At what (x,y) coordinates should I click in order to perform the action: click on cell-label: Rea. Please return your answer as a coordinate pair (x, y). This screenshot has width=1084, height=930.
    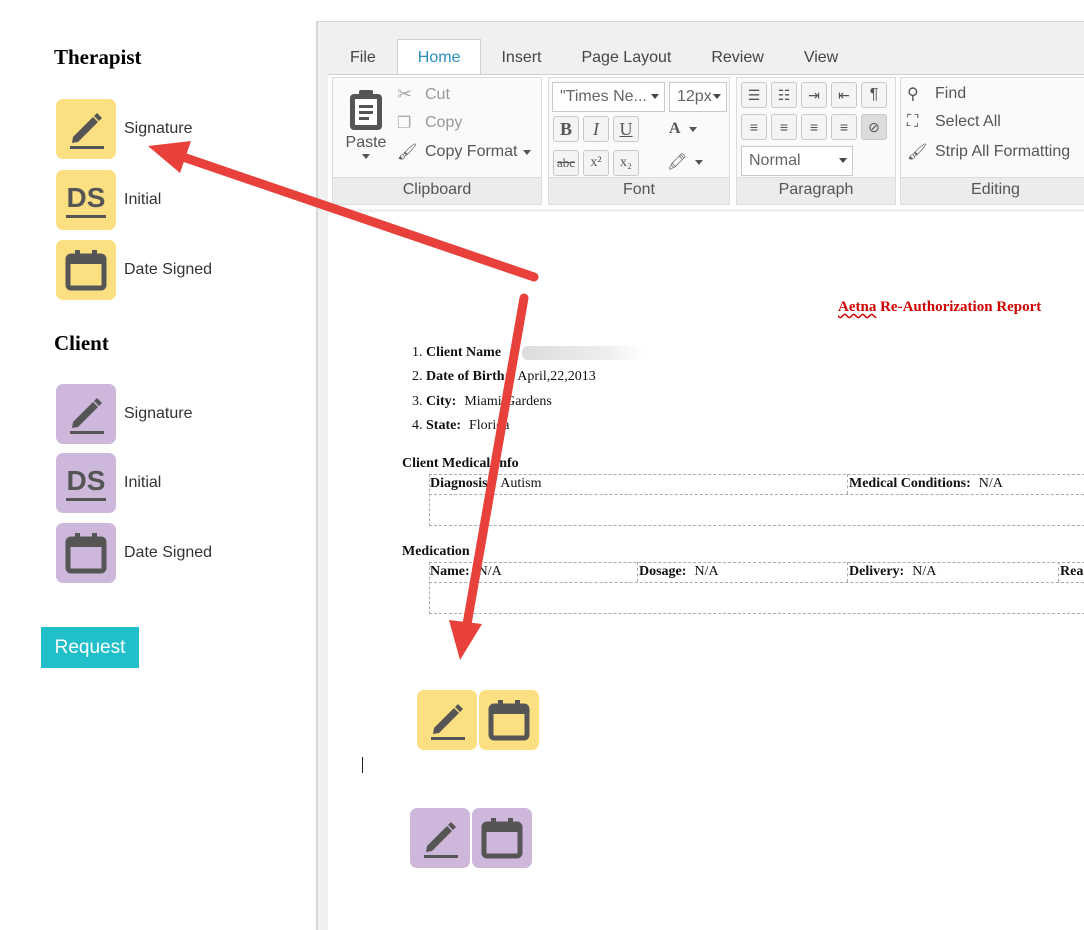
    Looking at the image, I should click on (1072, 571).